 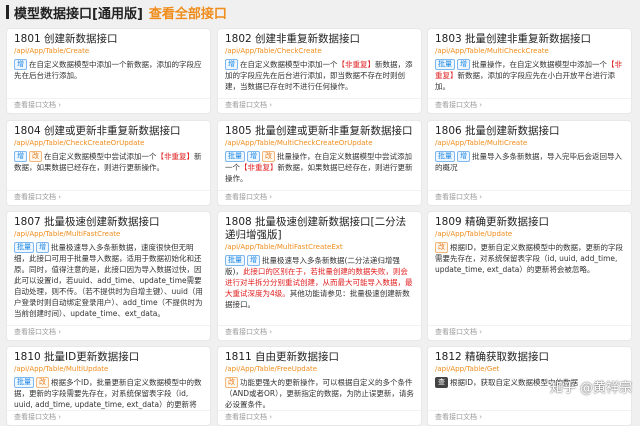 What do you see at coordinates (271, 369) in the screenshot?
I see `api-card-url: /api/App/Table/FreeUpdate` at bounding box center [271, 369].